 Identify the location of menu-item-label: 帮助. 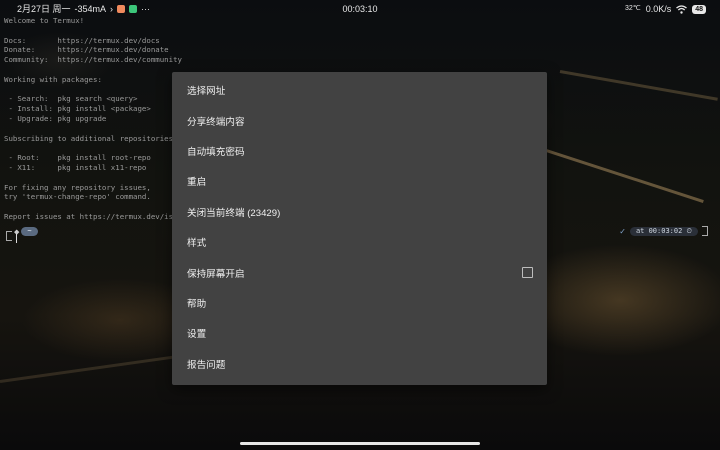
(197, 304).